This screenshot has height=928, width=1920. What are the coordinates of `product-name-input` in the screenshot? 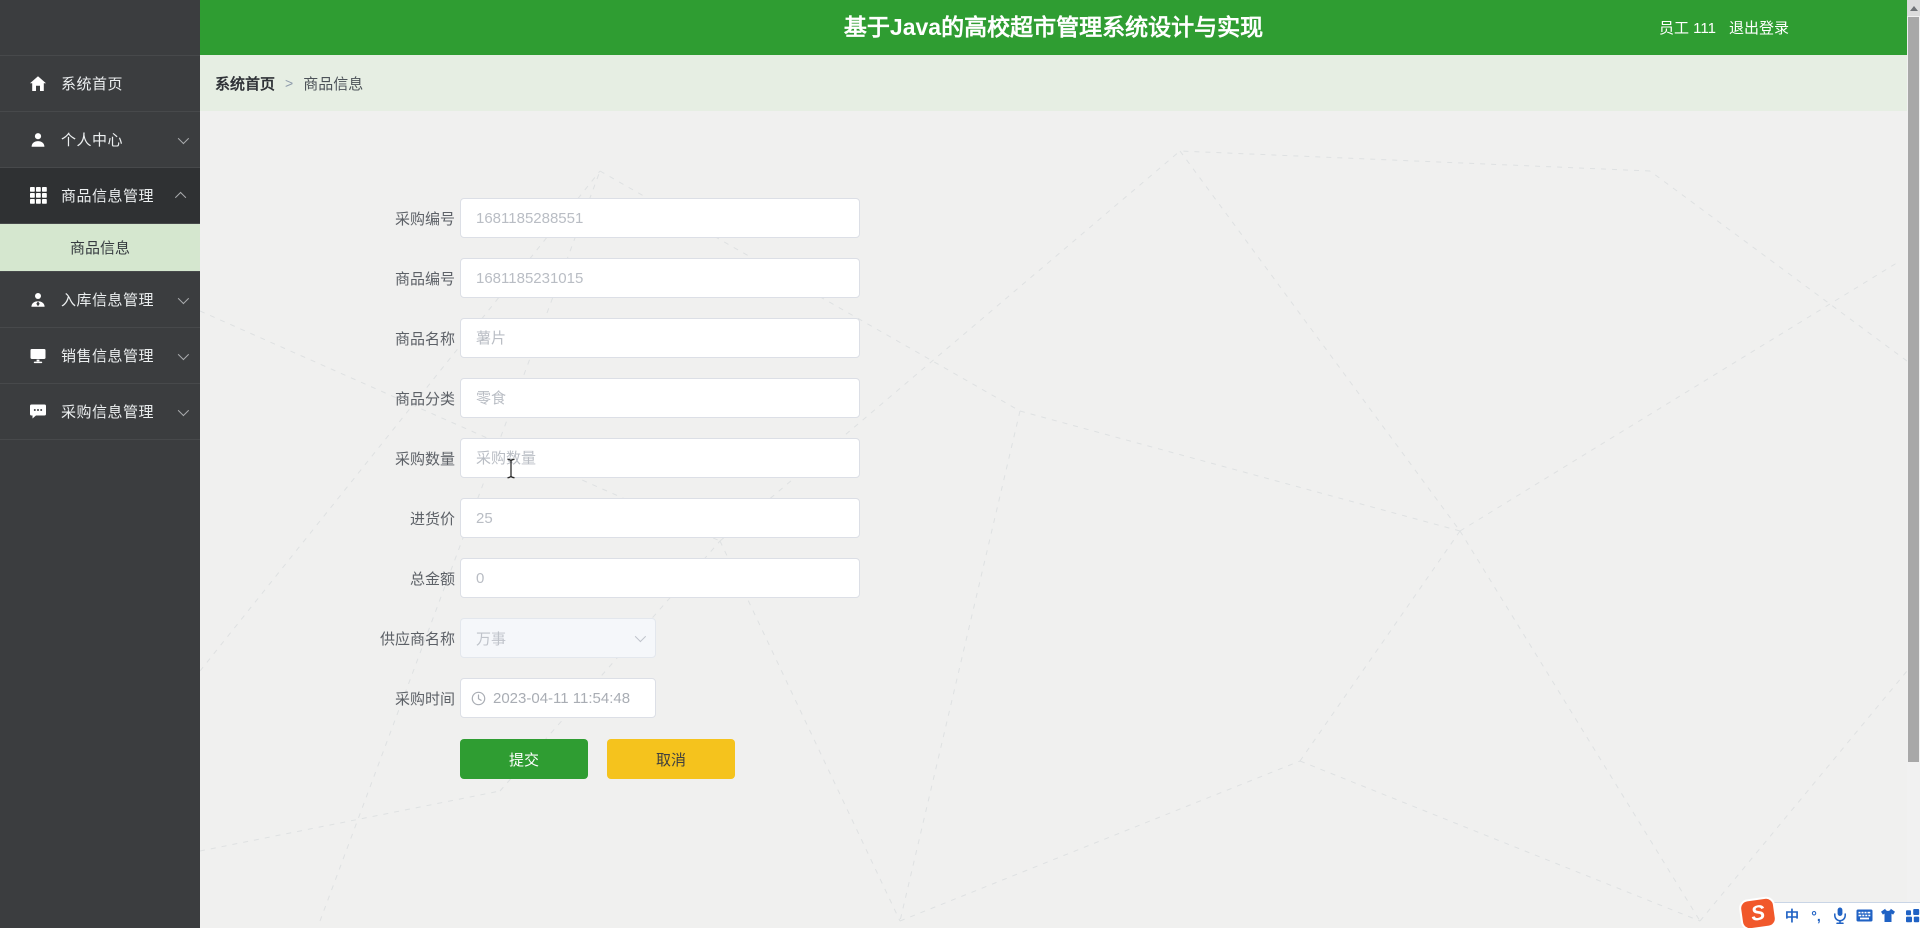 It's located at (660, 338).